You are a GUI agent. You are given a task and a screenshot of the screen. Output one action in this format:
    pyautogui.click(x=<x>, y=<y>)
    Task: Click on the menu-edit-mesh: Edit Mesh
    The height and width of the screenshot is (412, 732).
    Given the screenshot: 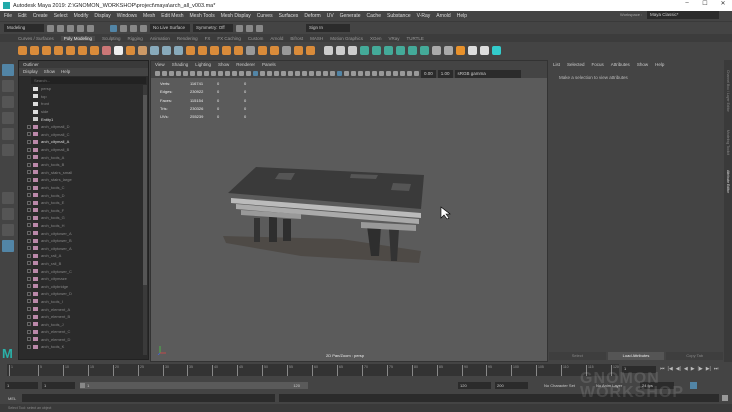 What is the action you would take?
    pyautogui.click(x=172, y=16)
    